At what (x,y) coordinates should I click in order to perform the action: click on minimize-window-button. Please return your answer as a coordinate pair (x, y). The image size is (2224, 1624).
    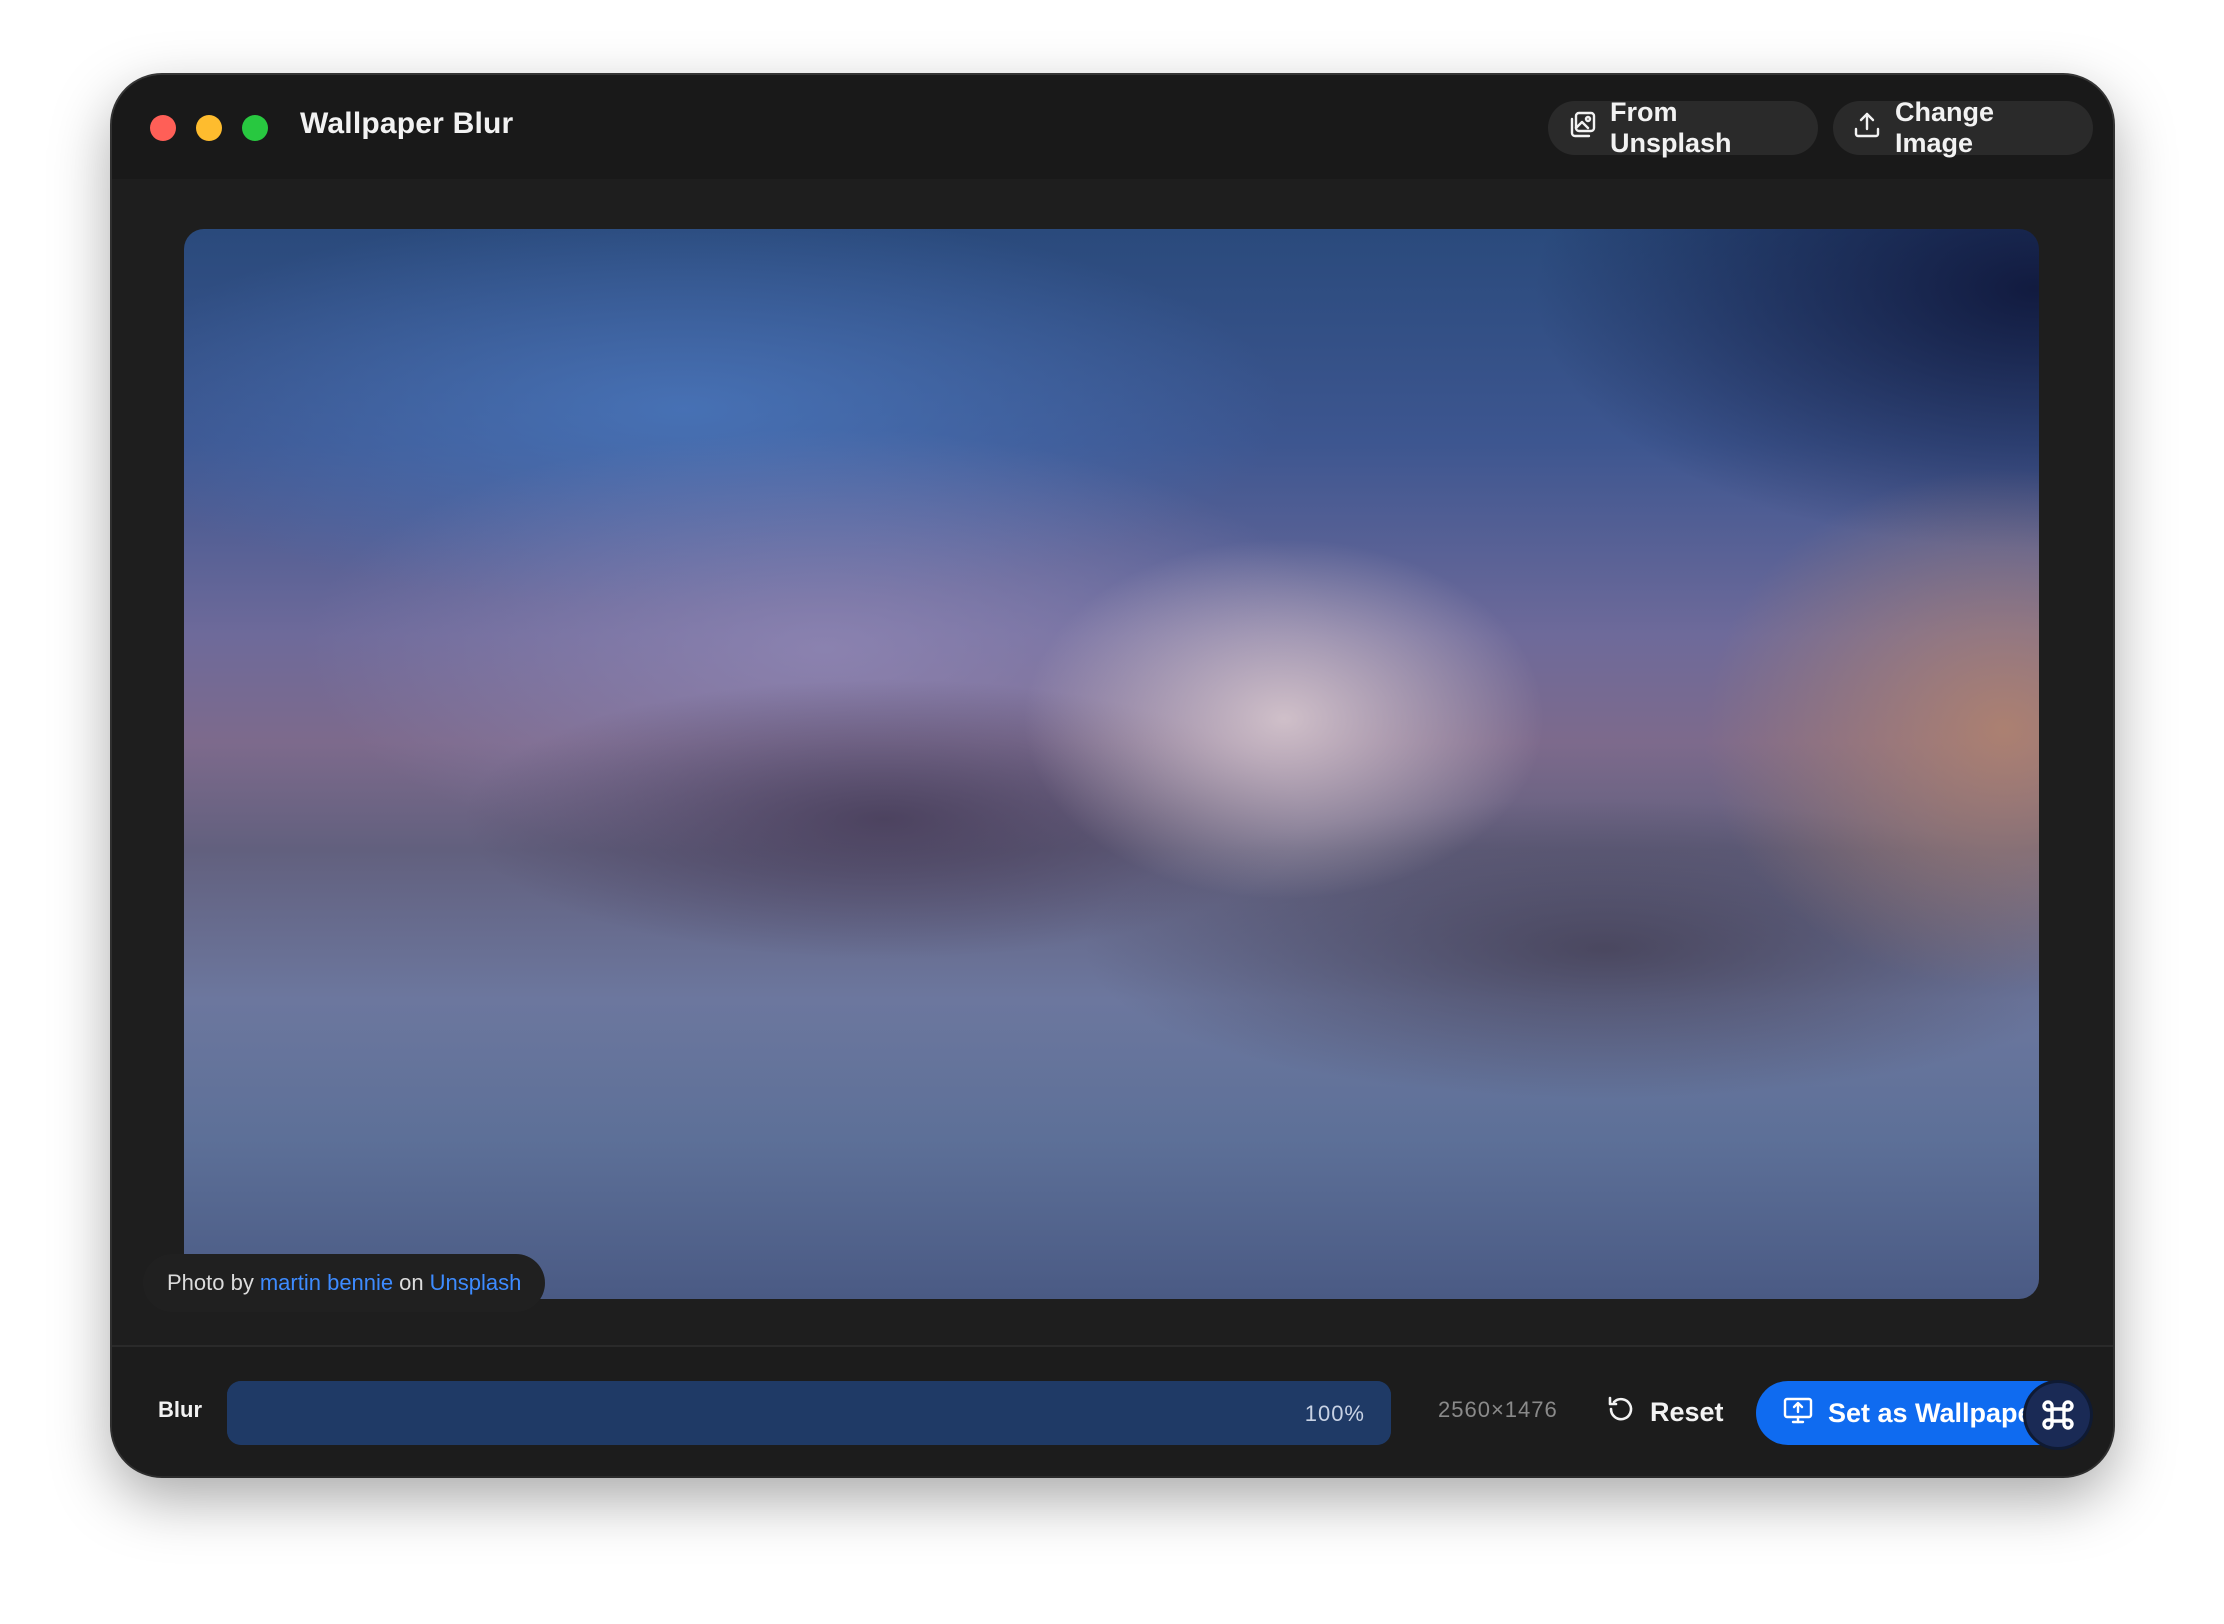
    Looking at the image, I should click on (209, 128).